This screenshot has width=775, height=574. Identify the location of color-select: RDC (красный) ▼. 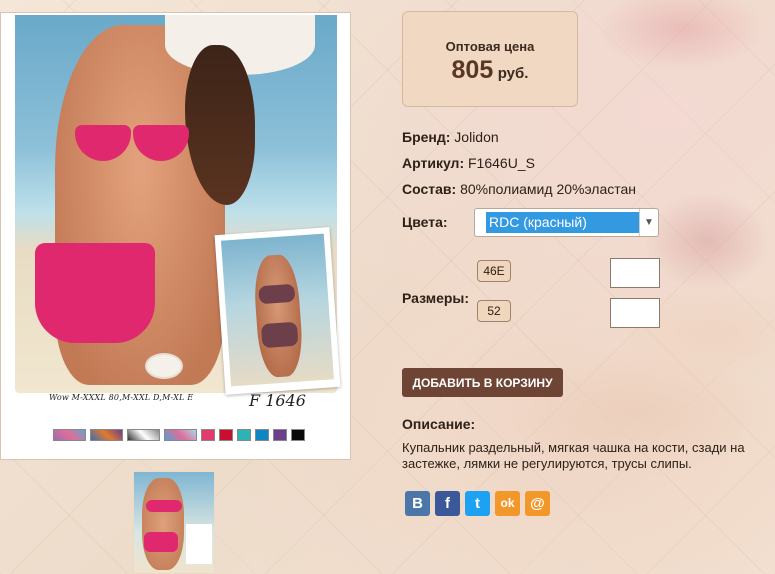
(566, 222).